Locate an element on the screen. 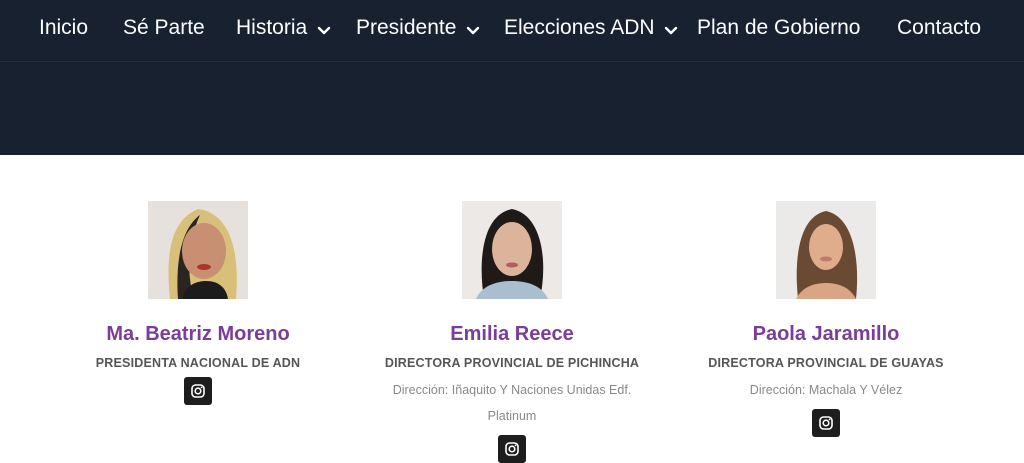 Image resolution: width=1024 pixels, height=463 pixels. nav-label: Plan de Gobierno is located at coordinates (779, 27).